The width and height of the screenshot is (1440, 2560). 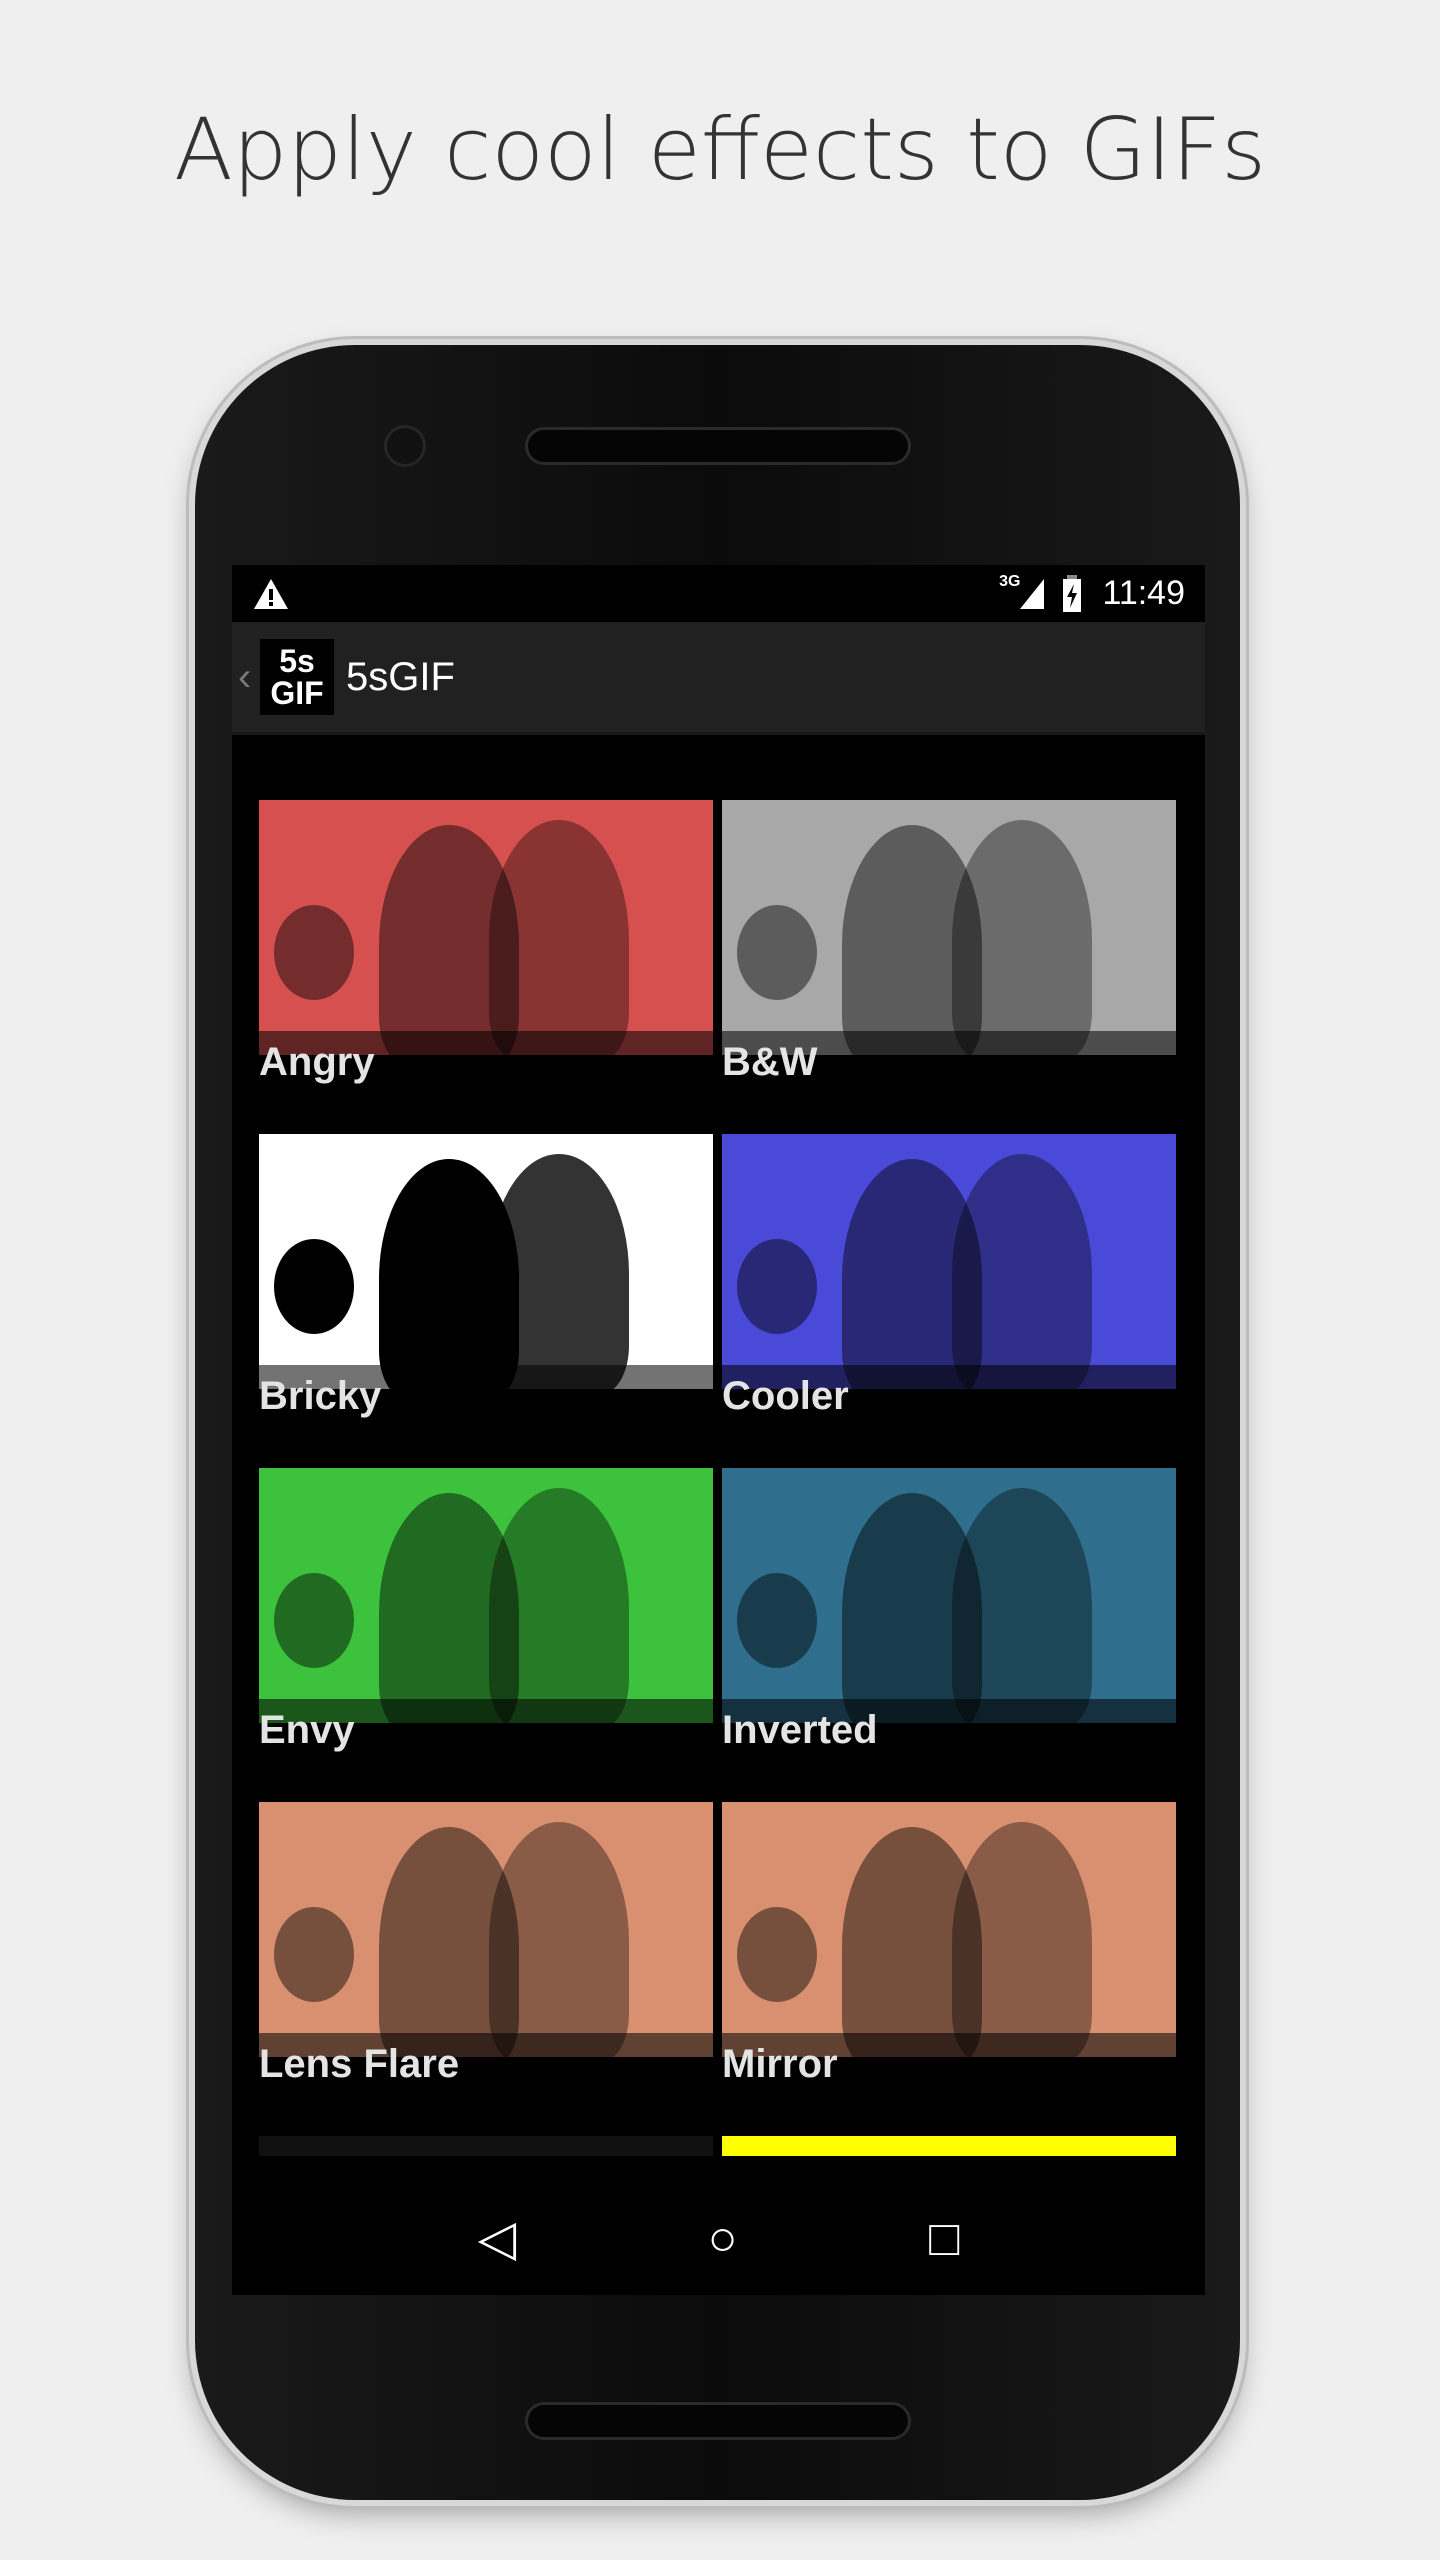 I want to click on logo-text-bottom: GIF, so click(x=297, y=693).